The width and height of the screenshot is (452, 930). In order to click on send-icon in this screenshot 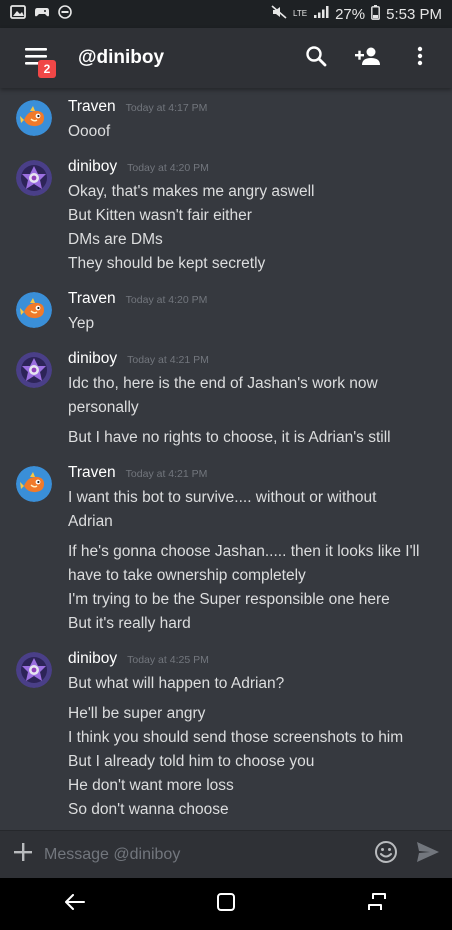, I will do `click(428, 854)`.